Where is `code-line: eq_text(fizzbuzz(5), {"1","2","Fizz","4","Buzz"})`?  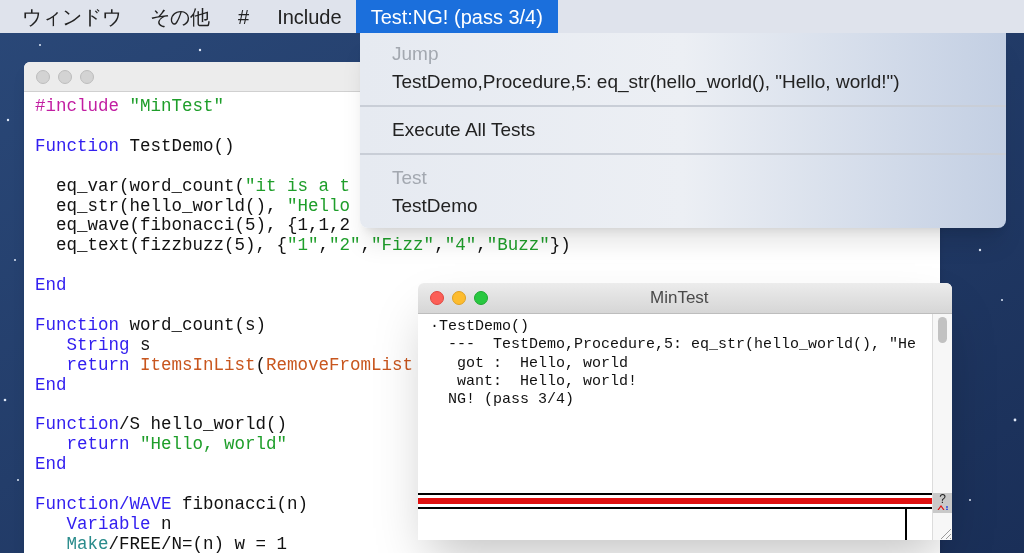
code-line: eq_text(fizzbuzz(5), {"1","2","Fizz","4","Buzz"}) is located at coordinates (313, 246).